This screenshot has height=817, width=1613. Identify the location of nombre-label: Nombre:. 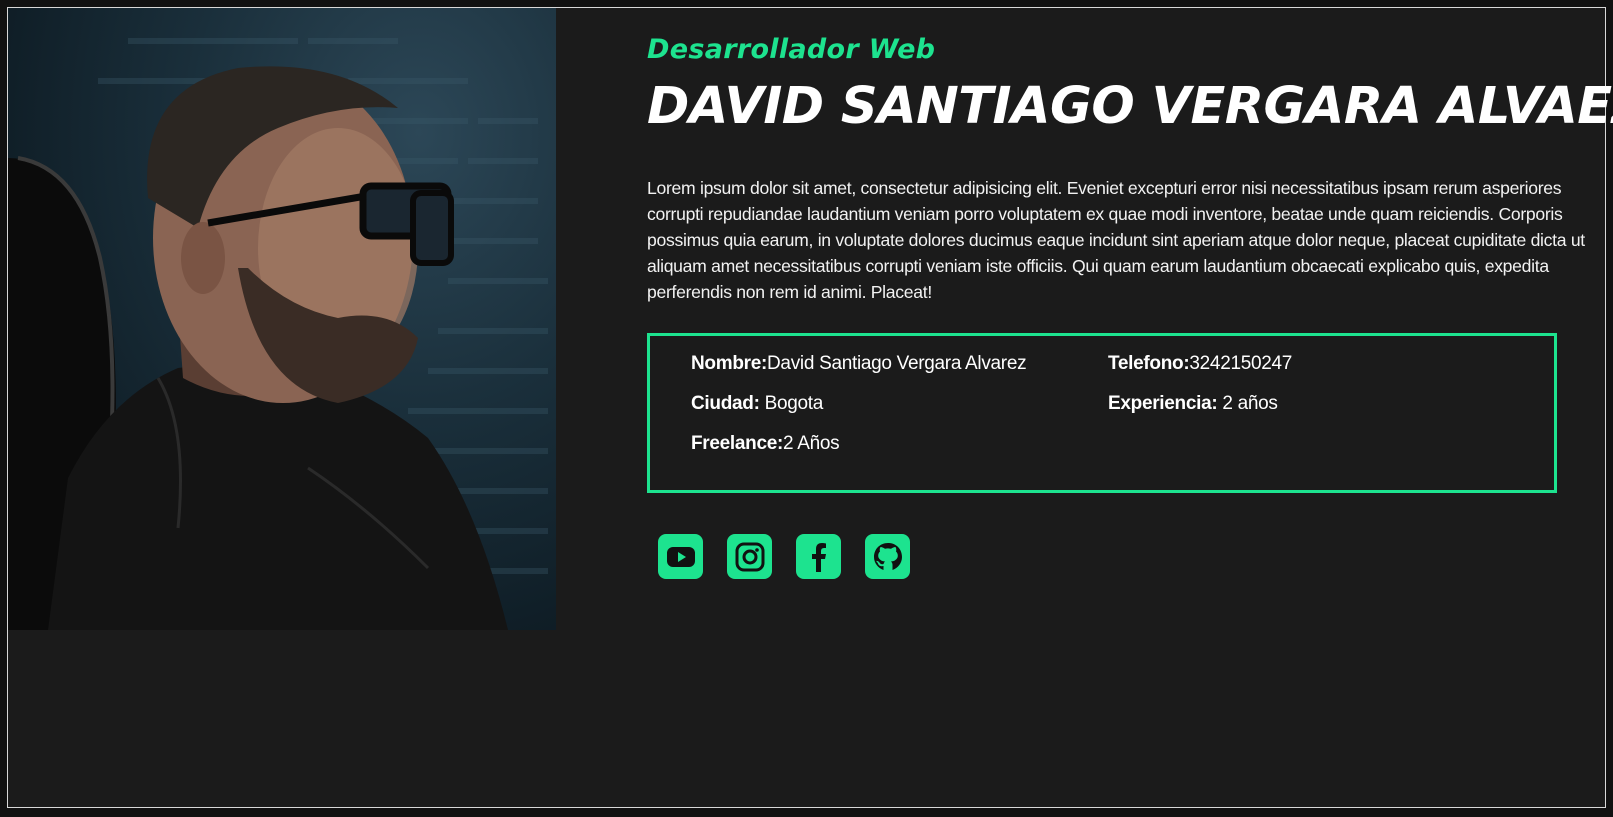
(729, 363).